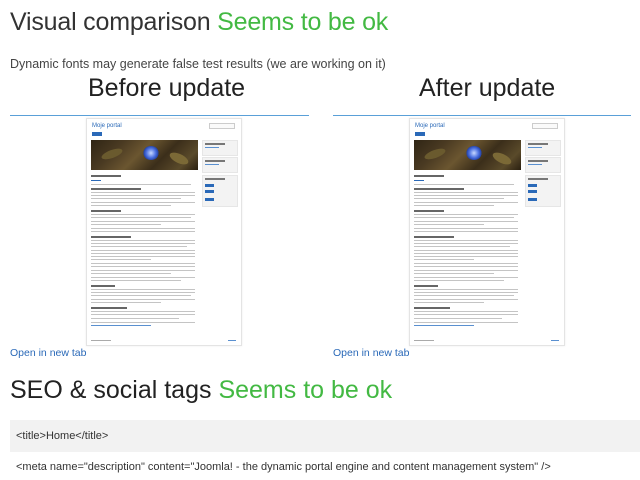 This screenshot has width=640, height=480. What do you see at coordinates (487, 232) in the screenshot?
I see `after-screenshot: Moje portal` at bounding box center [487, 232].